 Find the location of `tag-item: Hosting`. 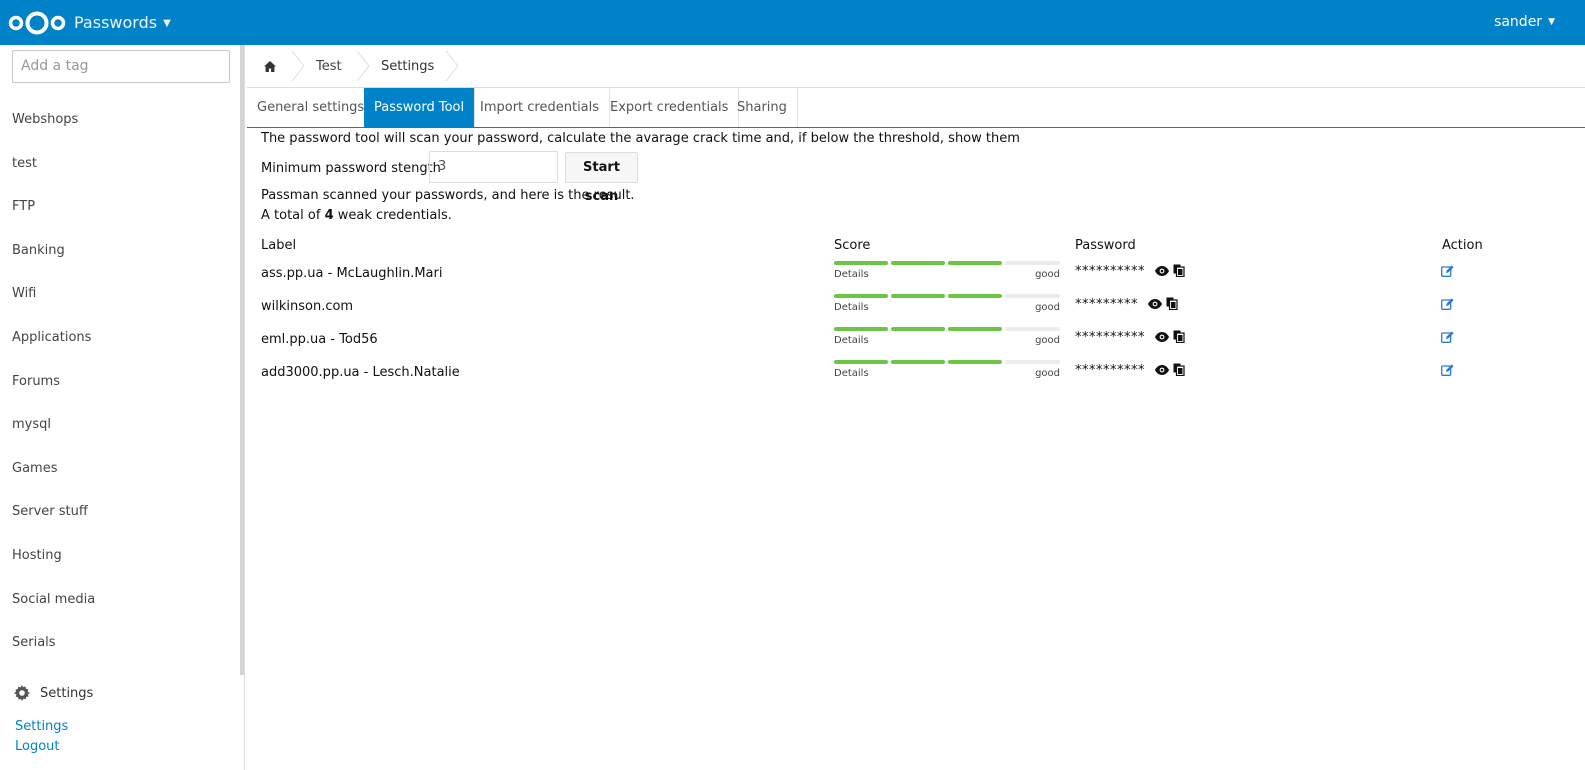

tag-item: Hosting is located at coordinates (120, 556).